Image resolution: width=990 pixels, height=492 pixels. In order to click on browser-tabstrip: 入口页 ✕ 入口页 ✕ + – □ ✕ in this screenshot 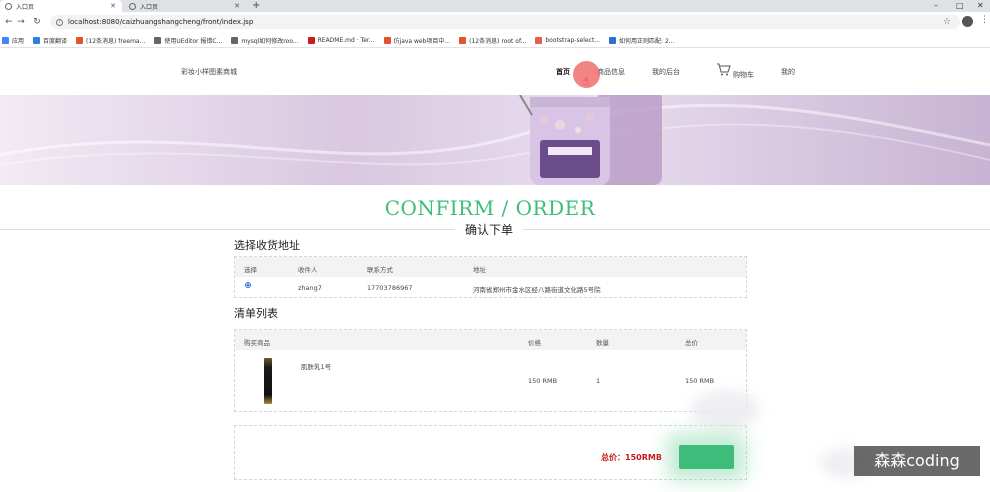, I will do `click(495, 6)`.